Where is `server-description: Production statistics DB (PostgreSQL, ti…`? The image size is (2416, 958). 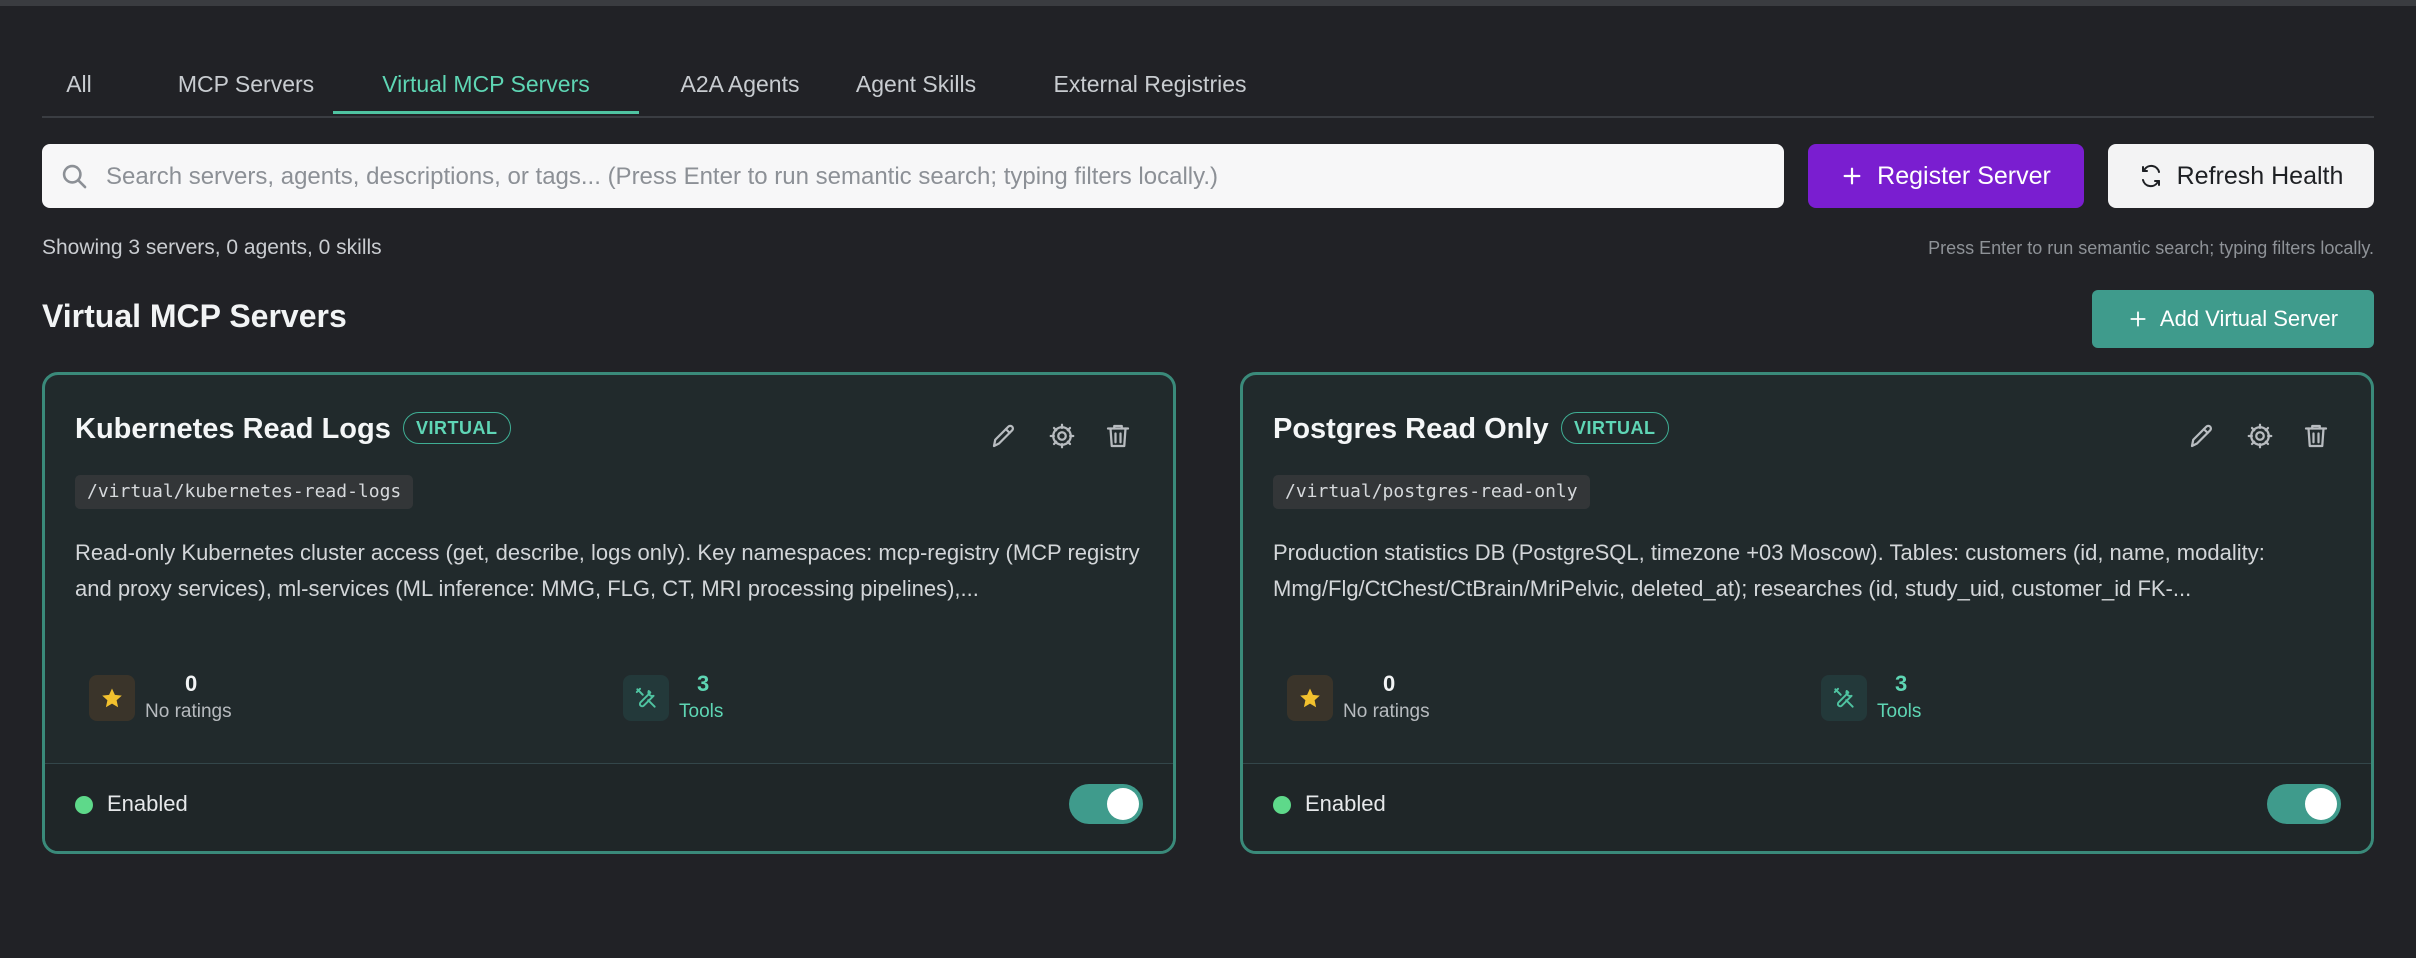
server-description: Production statistics DB (PostgreSQL, ti… is located at coordinates (1769, 570).